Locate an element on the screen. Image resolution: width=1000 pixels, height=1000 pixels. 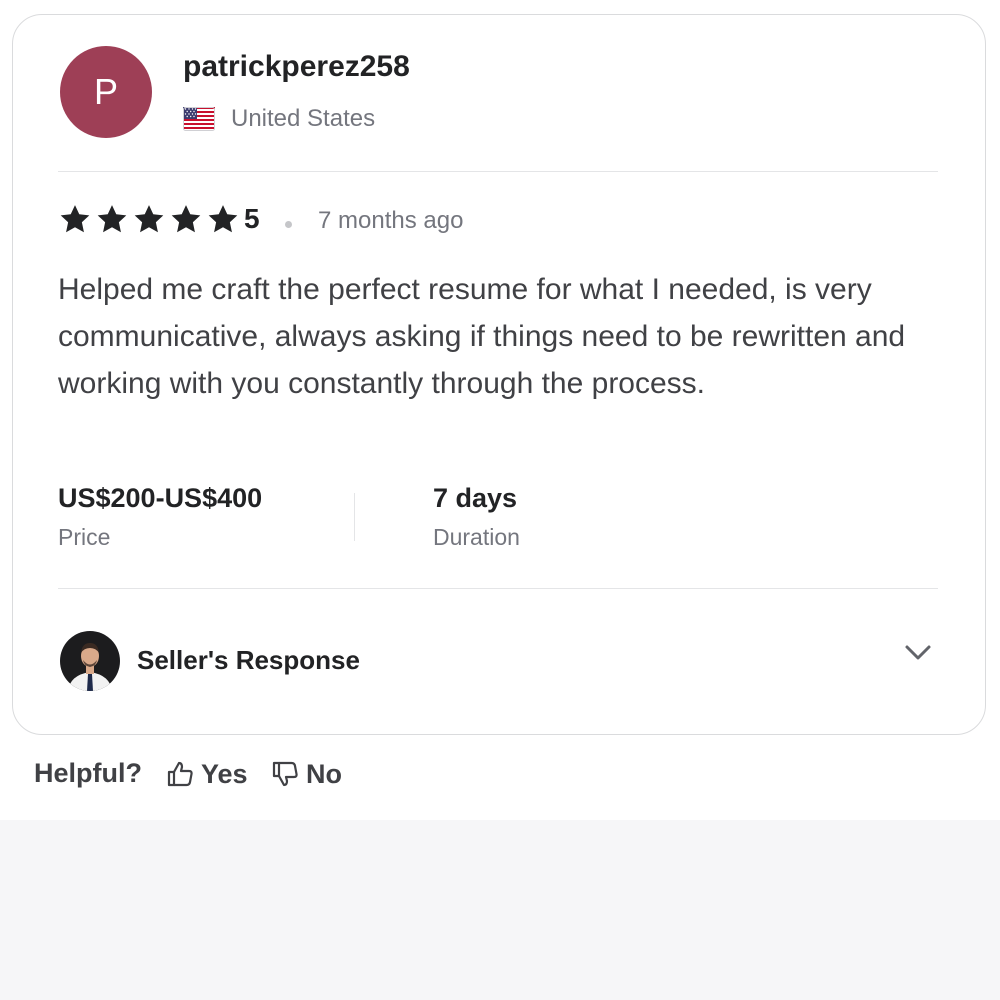
duration-value: 7 days is located at coordinates (475, 498).